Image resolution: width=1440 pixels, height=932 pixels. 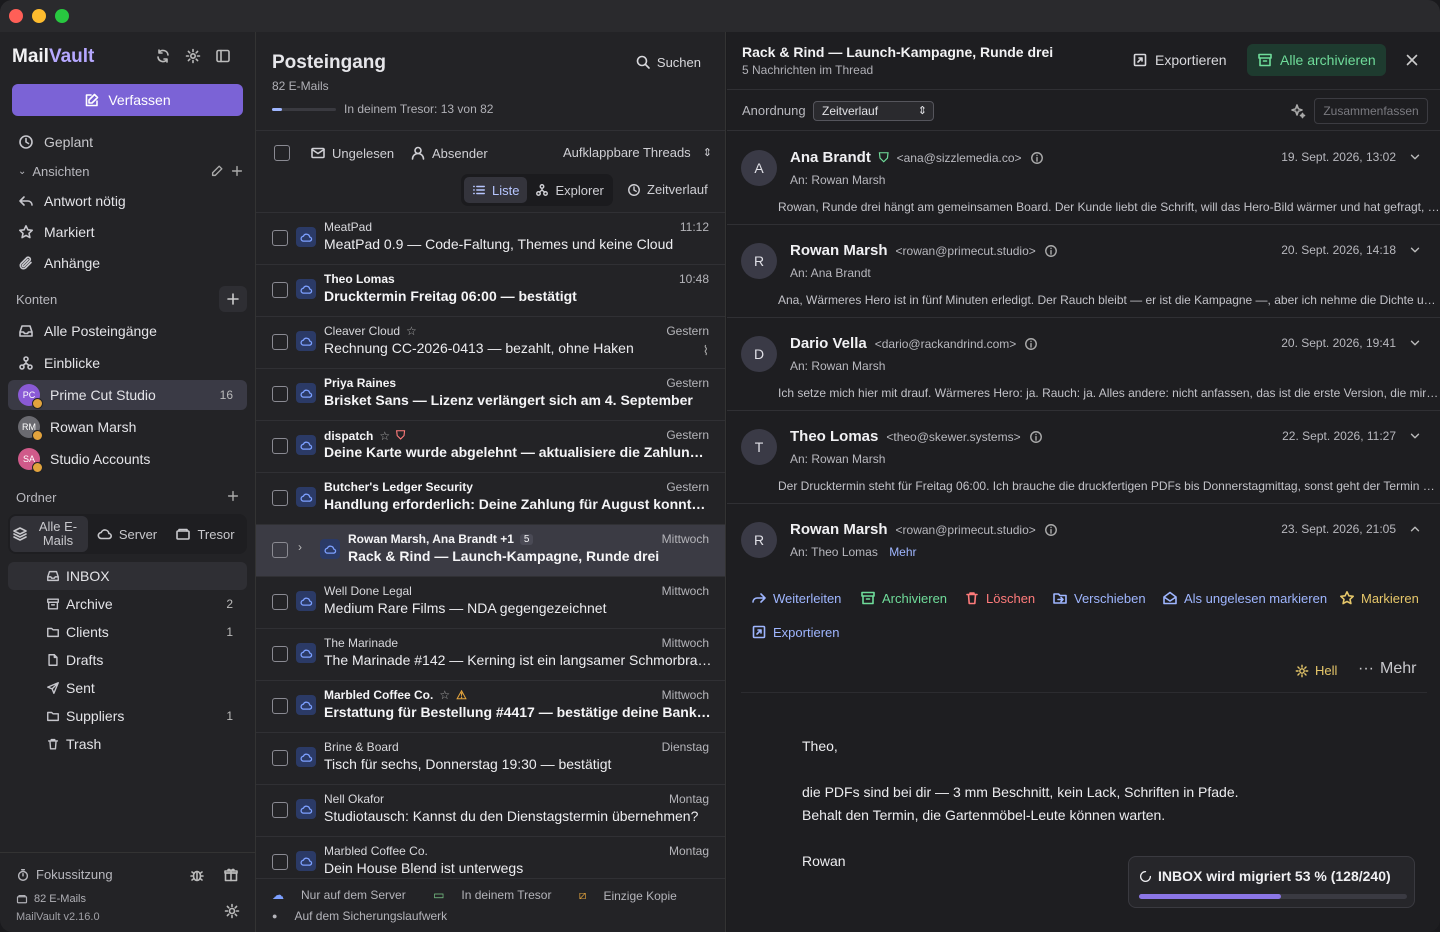 I want to click on folder-archive: Archive 2, so click(x=127, y=604).